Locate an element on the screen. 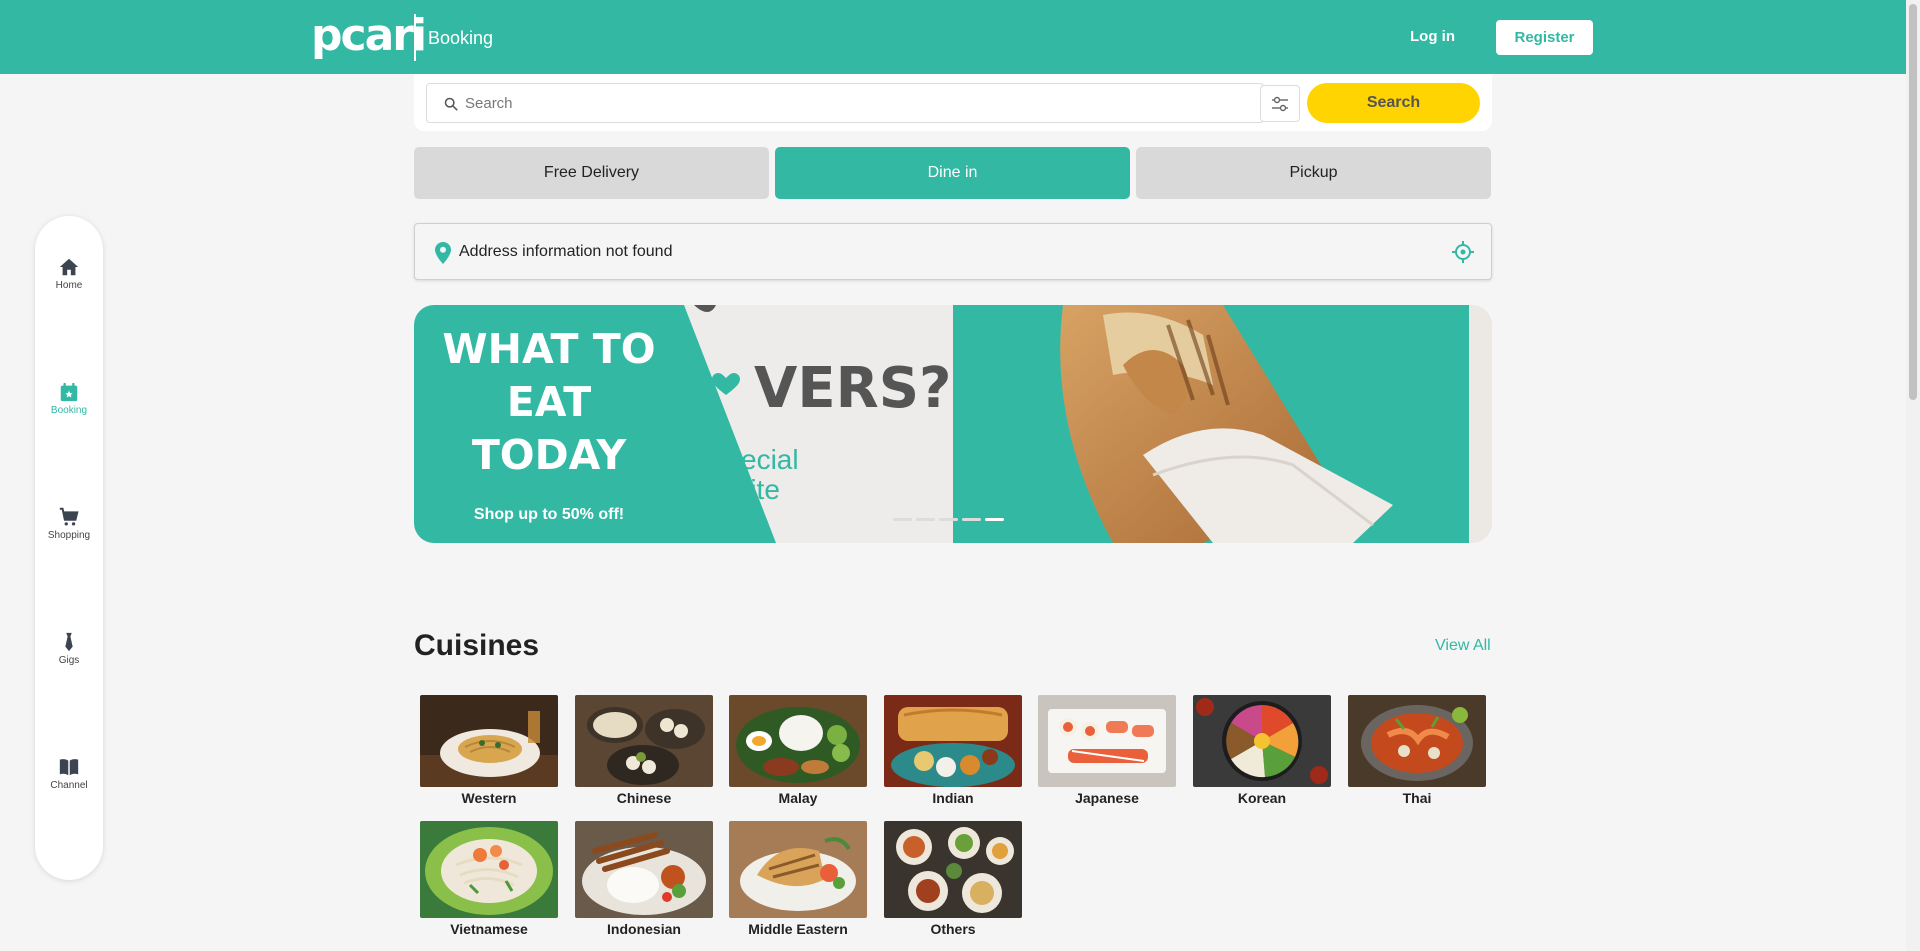 This screenshot has height=951, width=1920. banner-food-panel is located at coordinates (1211, 424).